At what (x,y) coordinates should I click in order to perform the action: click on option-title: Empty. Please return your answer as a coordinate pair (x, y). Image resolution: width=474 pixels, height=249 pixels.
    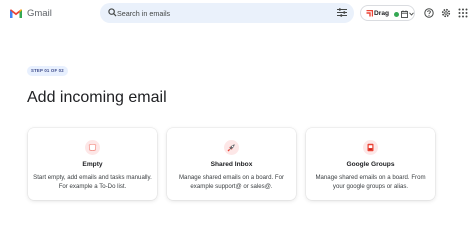
    Looking at the image, I should click on (92, 164).